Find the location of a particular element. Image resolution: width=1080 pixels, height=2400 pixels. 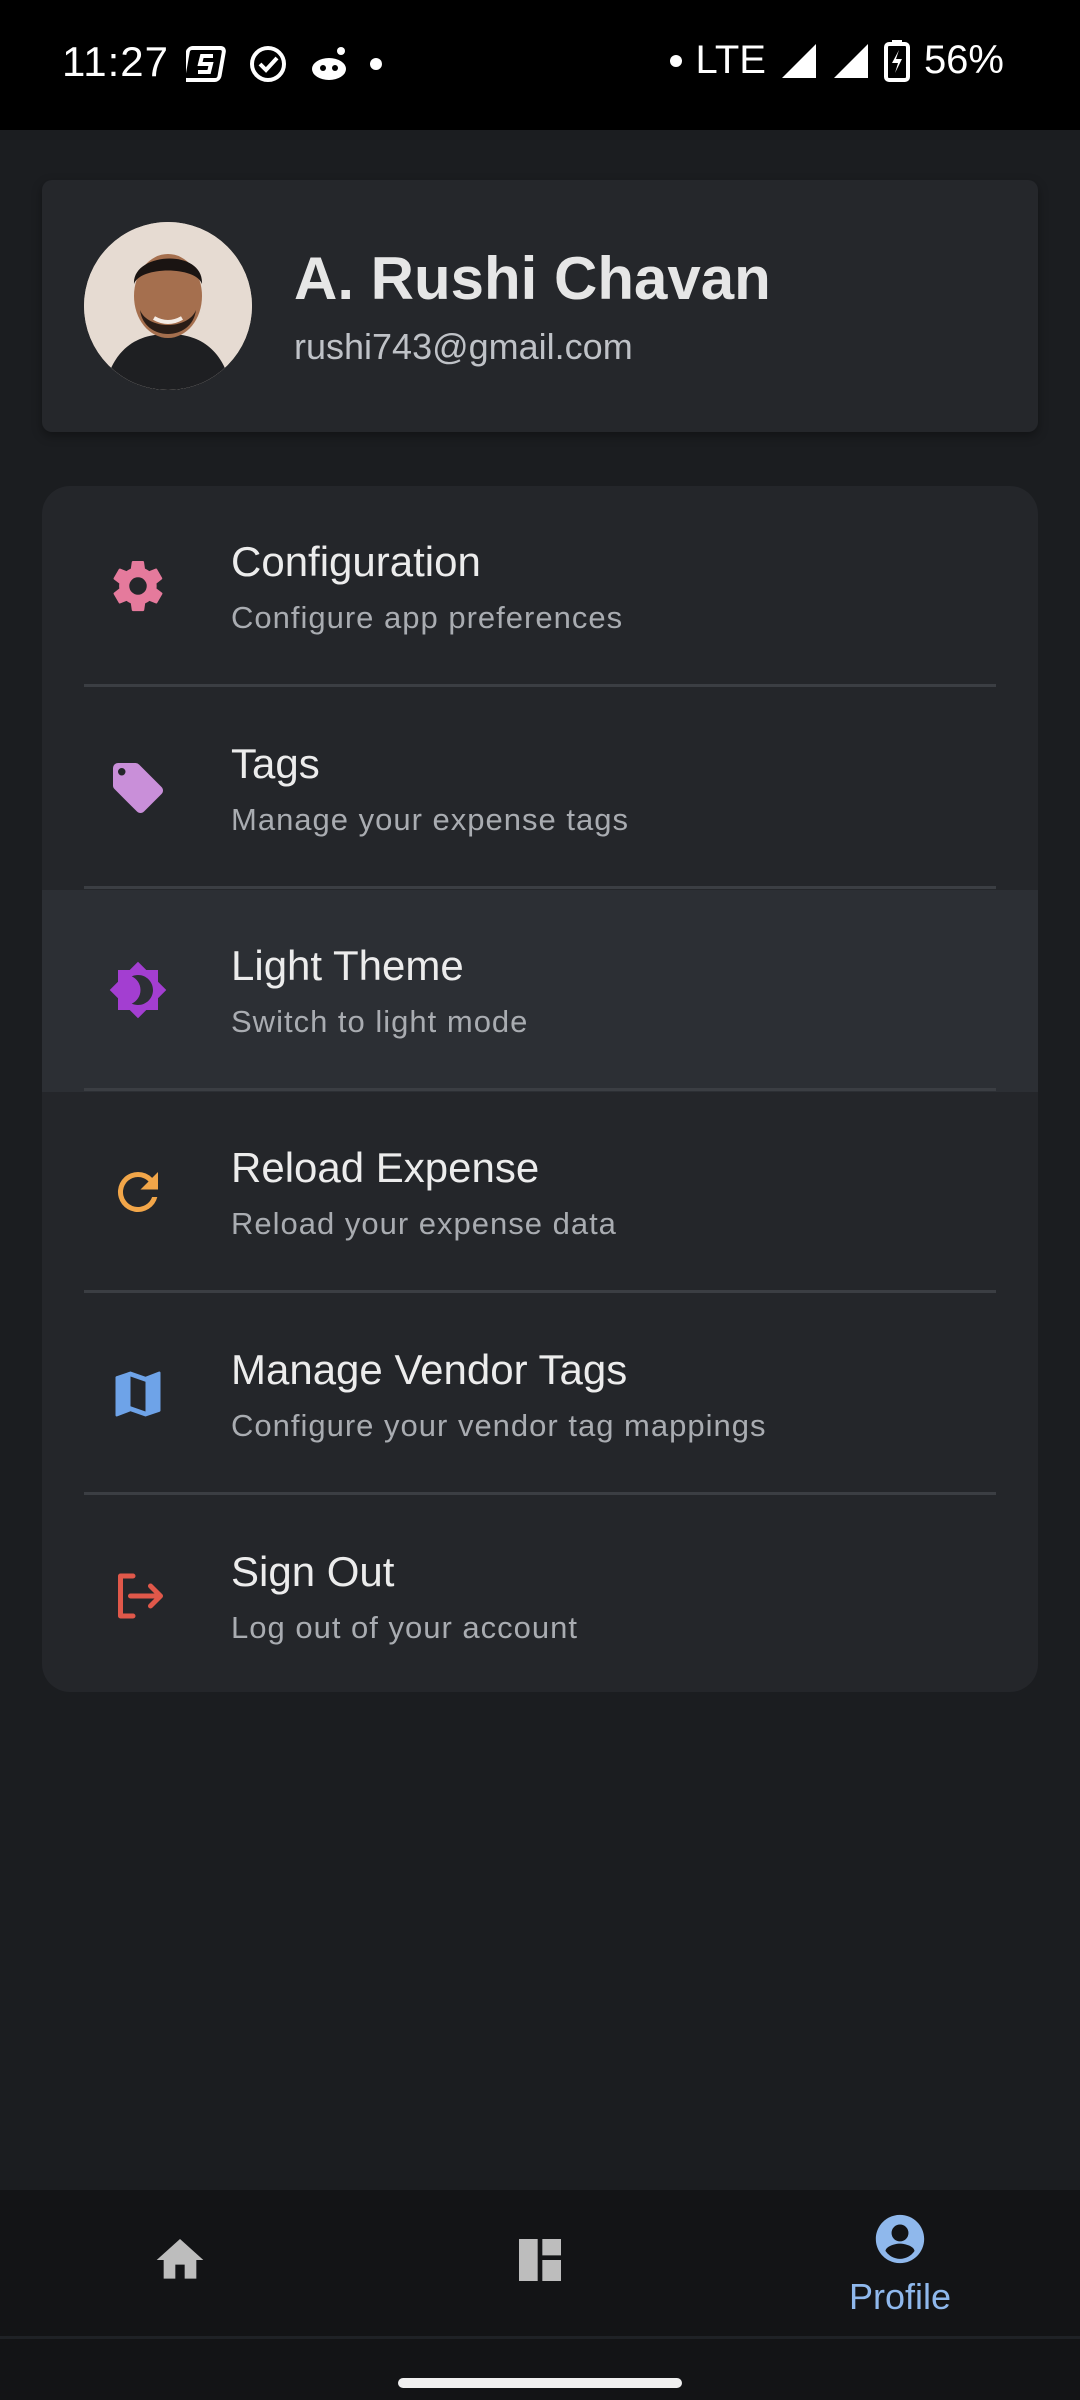

signal-icon is located at coordinates (798, 60).